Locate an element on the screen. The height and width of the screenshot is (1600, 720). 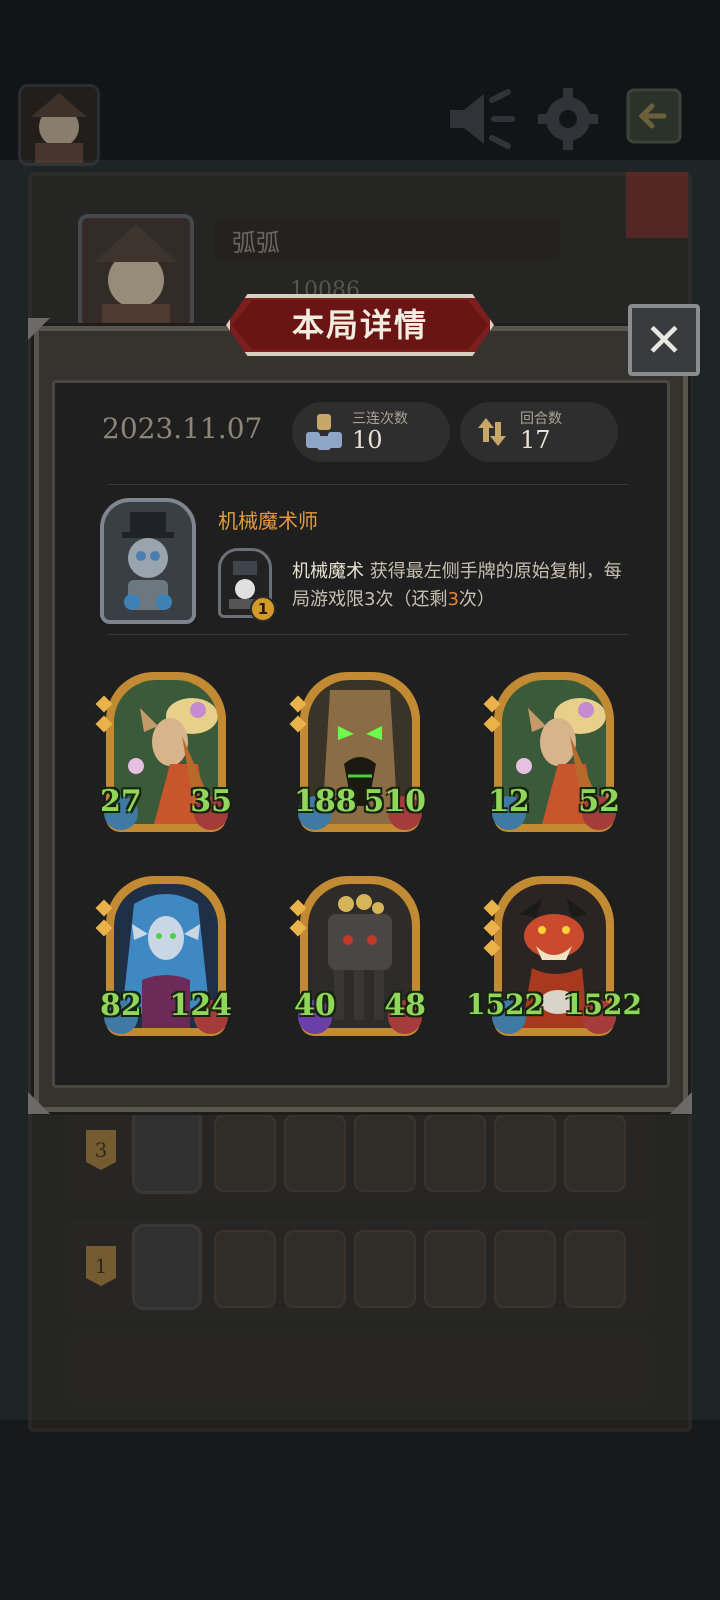
triples-label: 三连次数 is located at coordinates (380, 419).